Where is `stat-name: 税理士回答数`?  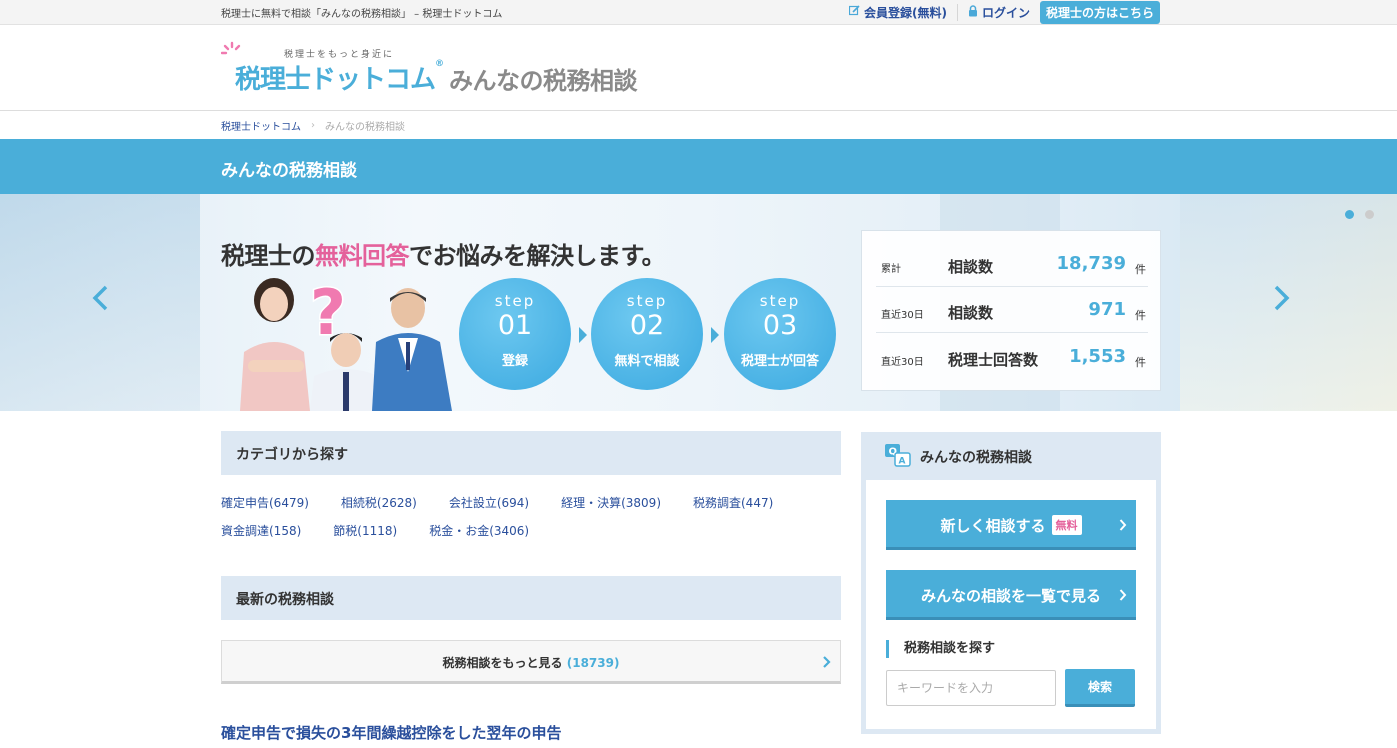 stat-name: 税理士回答数 is located at coordinates (993, 360).